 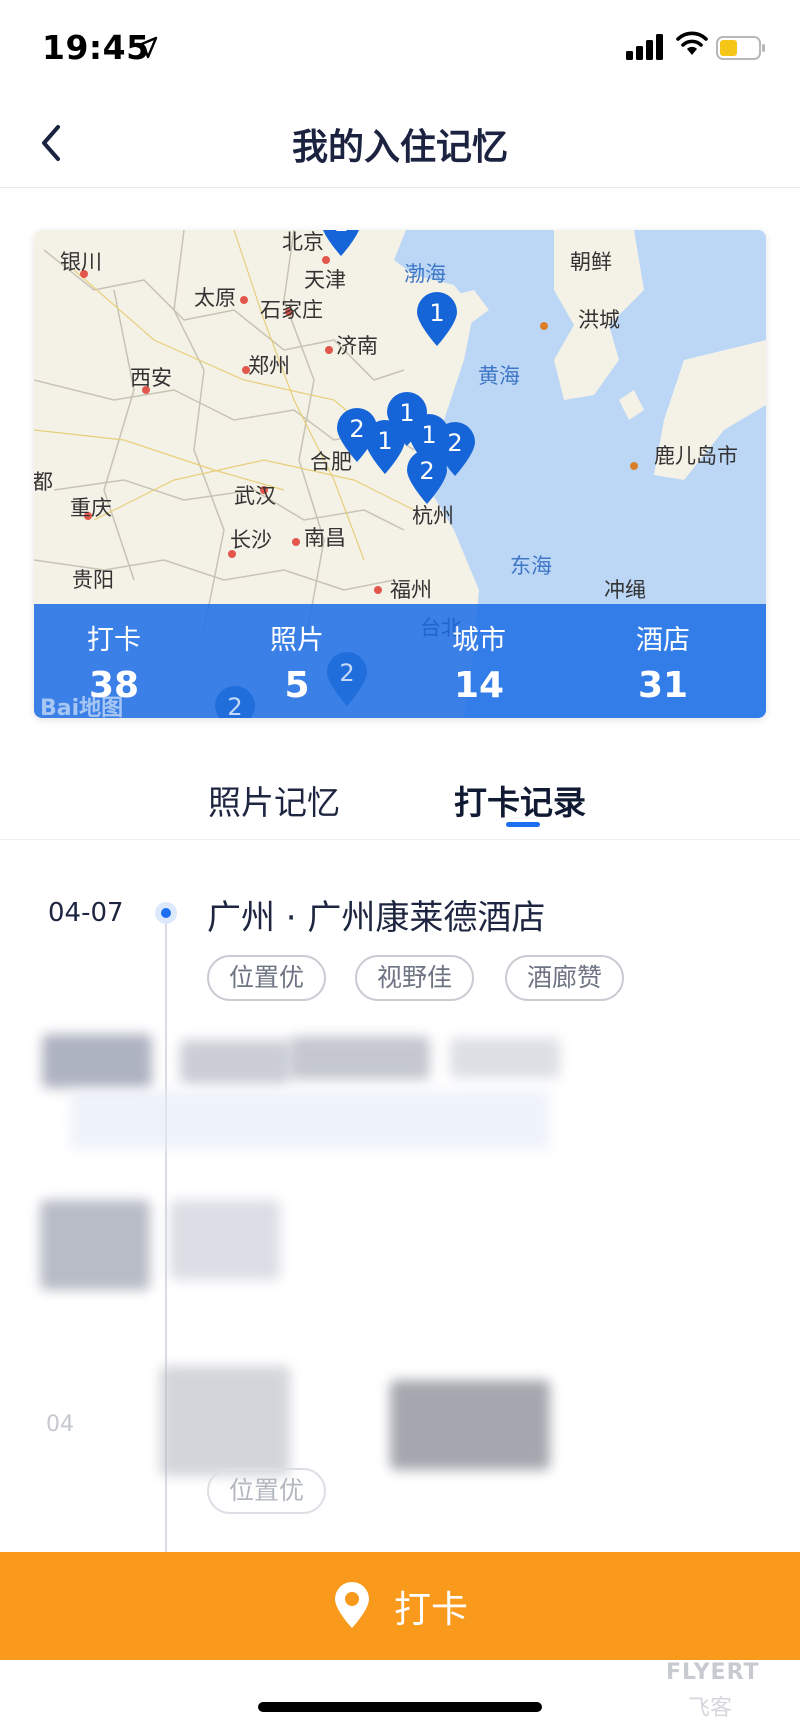 I want to click on map-label-bohai: 渤海, so click(x=425, y=274).